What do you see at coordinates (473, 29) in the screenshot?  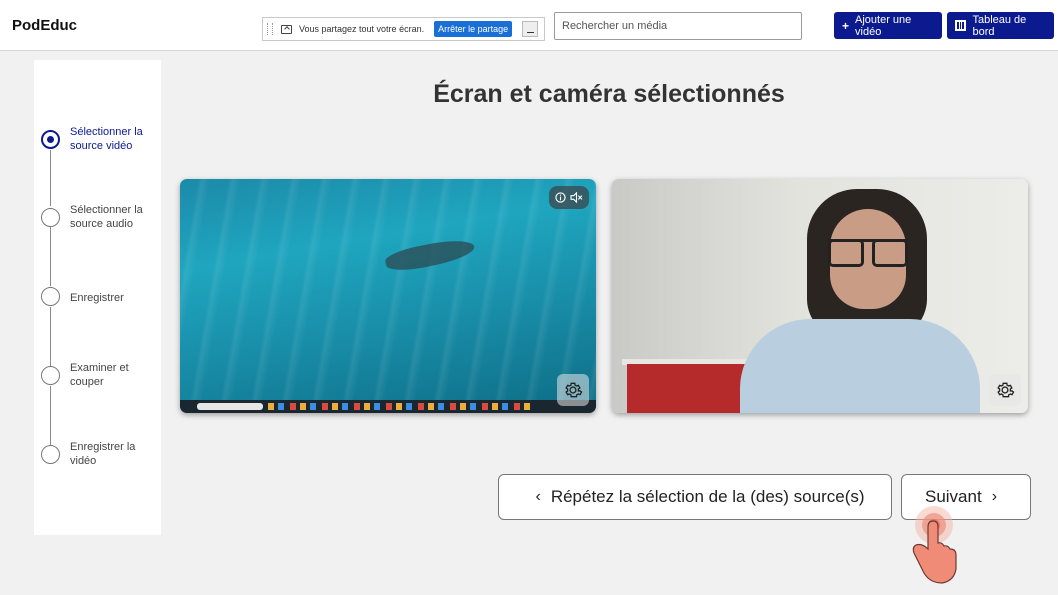 I see `stop-sharing-button: Arrêter le partage` at bounding box center [473, 29].